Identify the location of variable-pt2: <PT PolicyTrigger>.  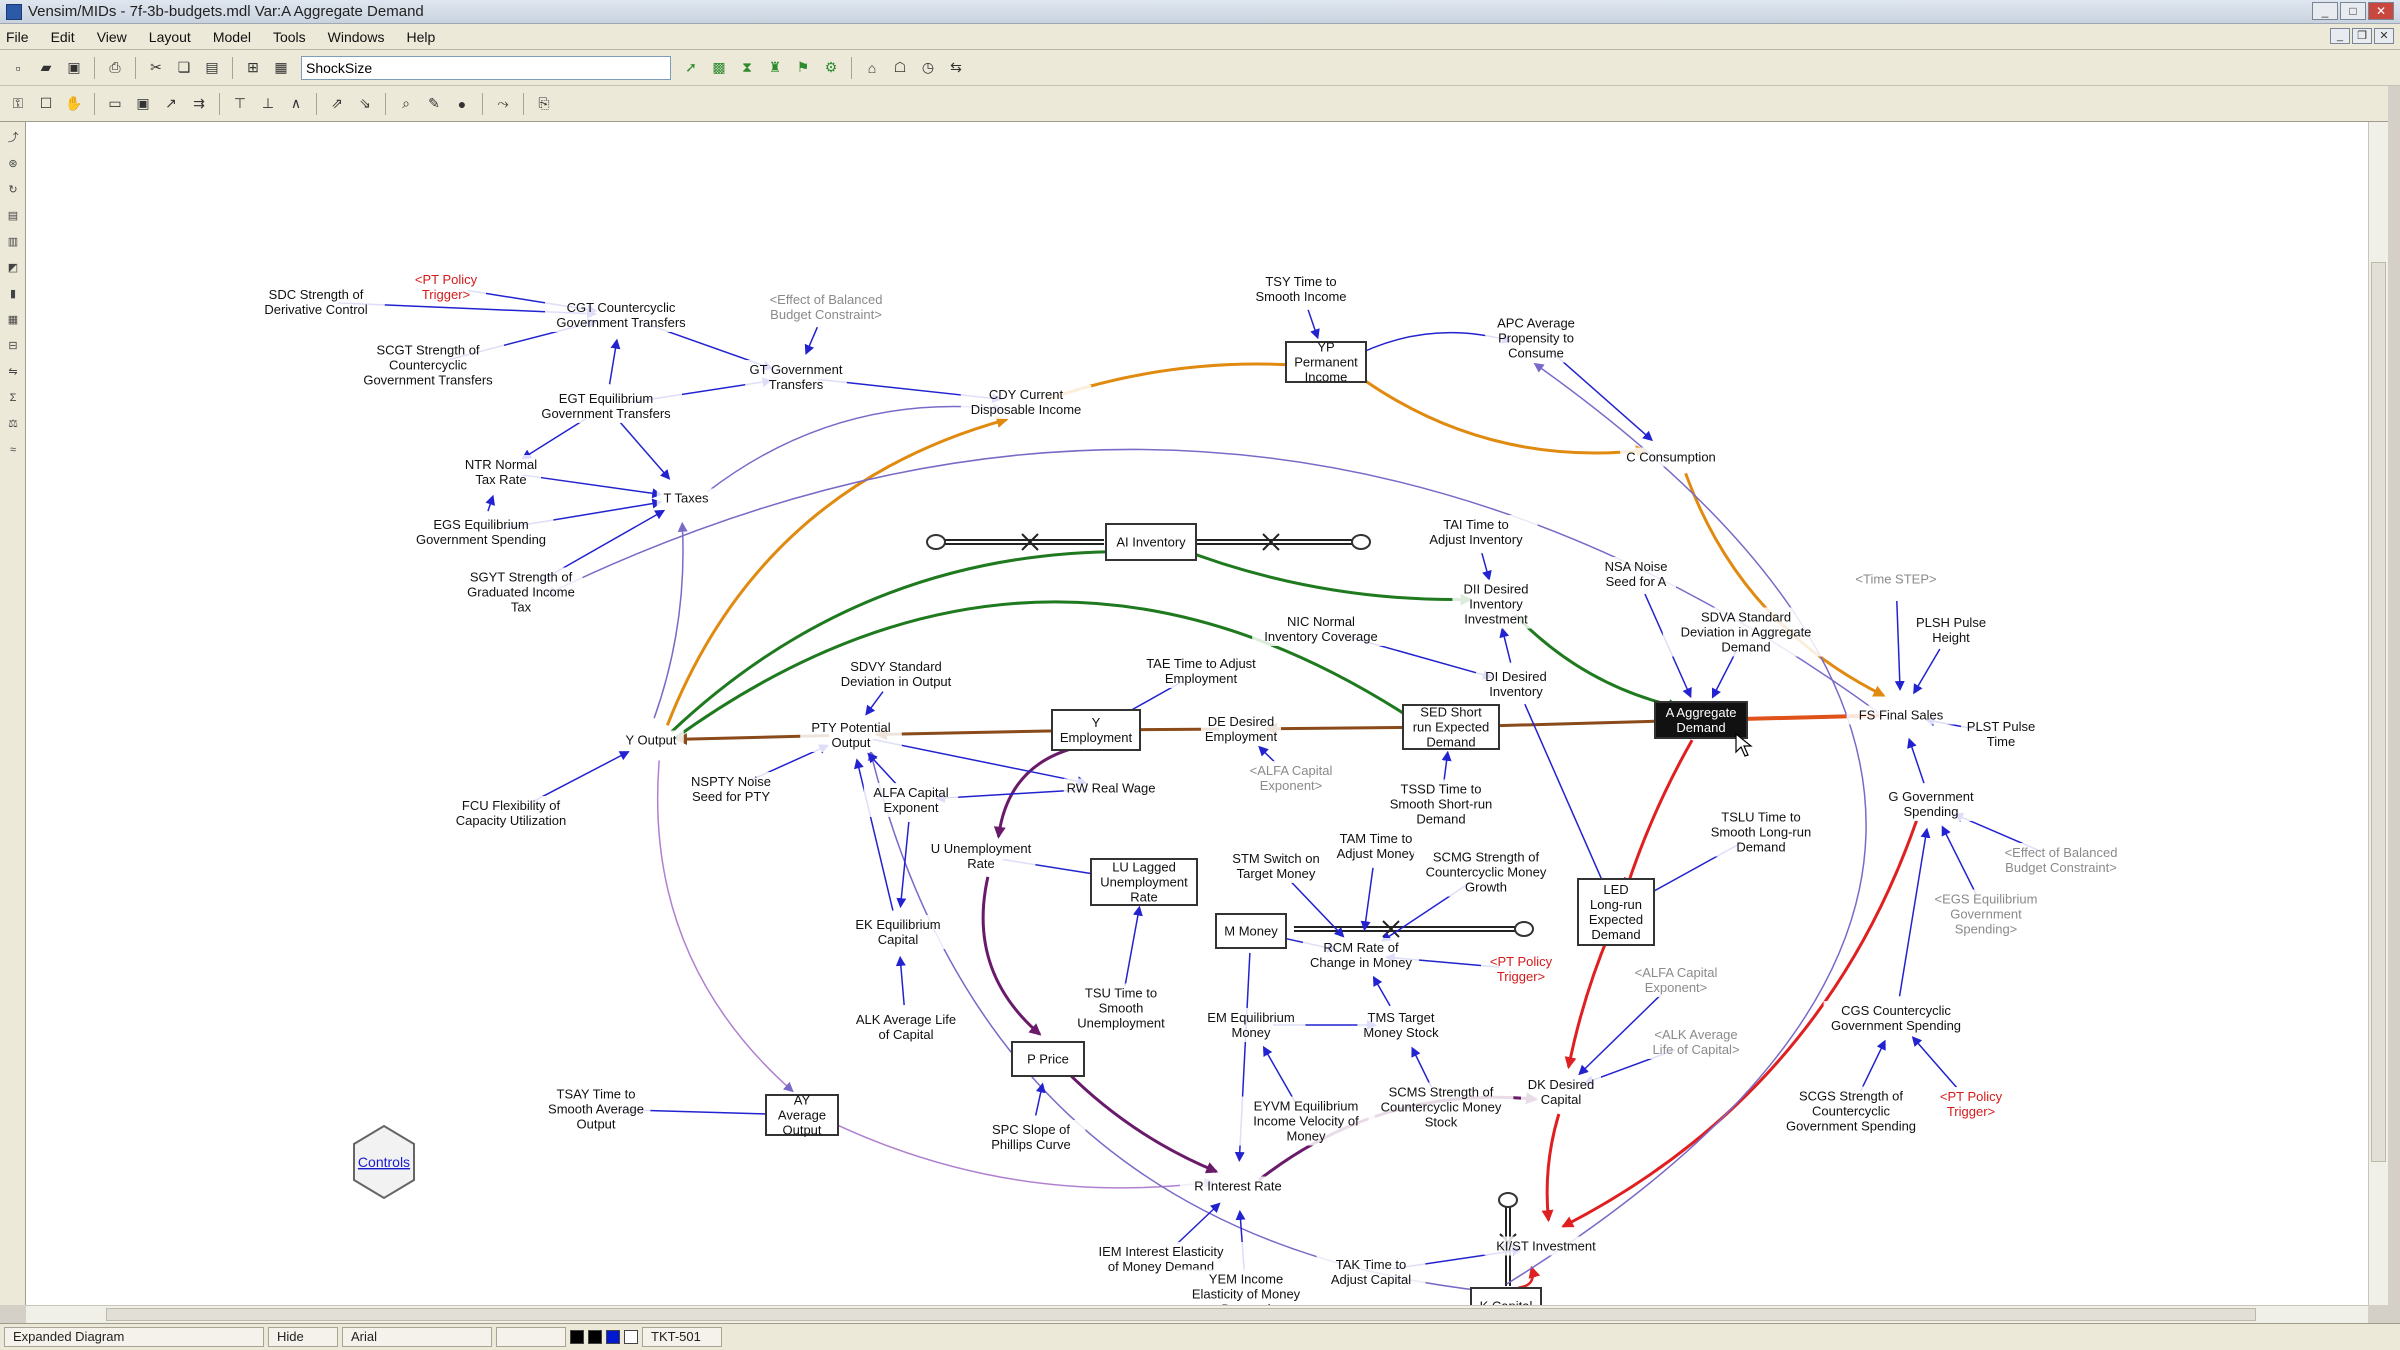
(1521, 969).